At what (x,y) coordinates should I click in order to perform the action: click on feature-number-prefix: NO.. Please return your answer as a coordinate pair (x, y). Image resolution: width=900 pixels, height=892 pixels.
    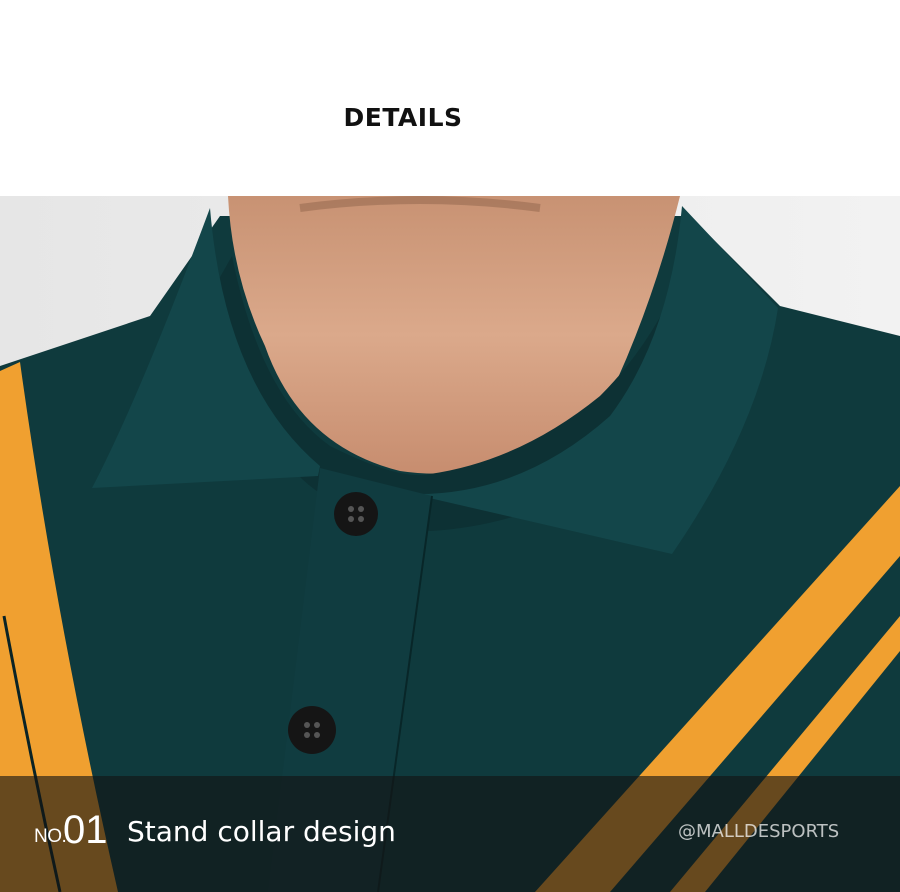
    Looking at the image, I should click on (50, 836).